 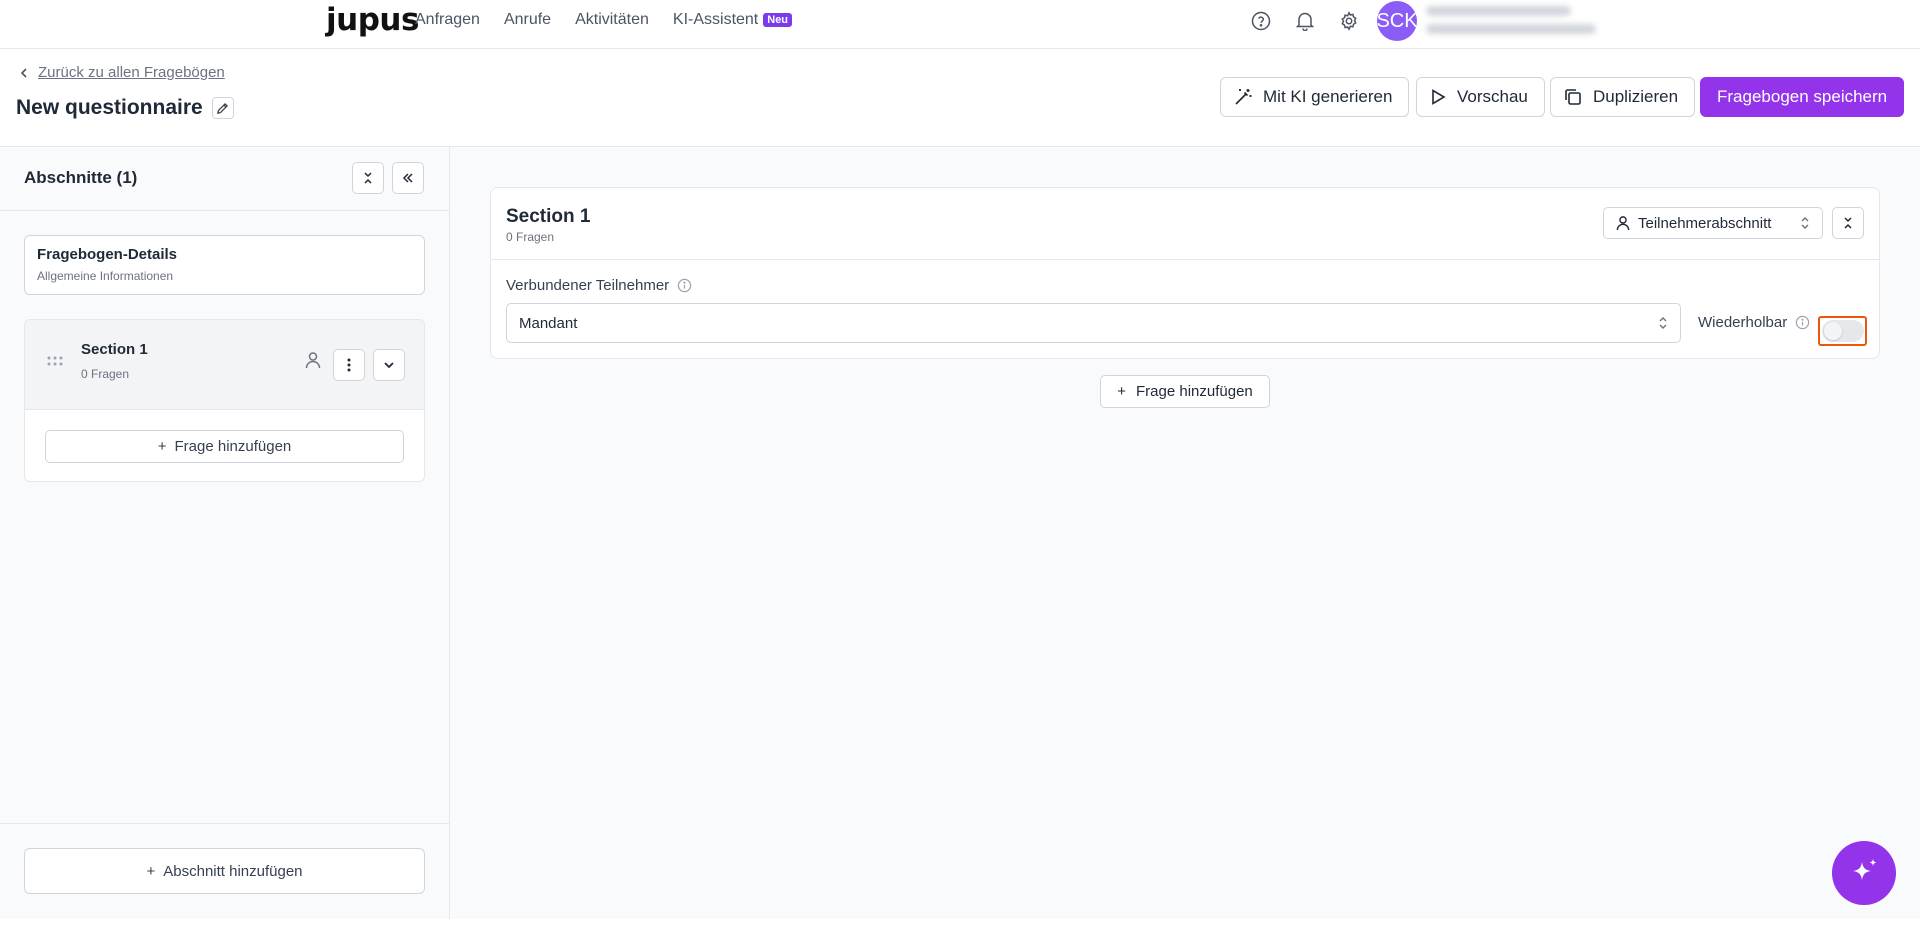 I want to click on sections-title: Abschnitte (1), so click(x=81, y=177).